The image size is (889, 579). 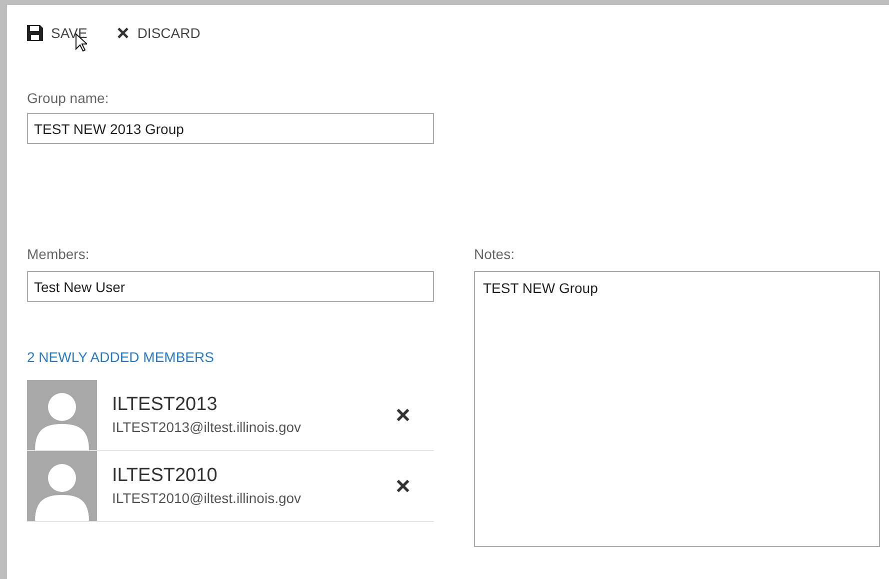 What do you see at coordinates (165, 476) in the screenshot?
I see `member-name: ILTEST2010` at bounding box center [165, 476].